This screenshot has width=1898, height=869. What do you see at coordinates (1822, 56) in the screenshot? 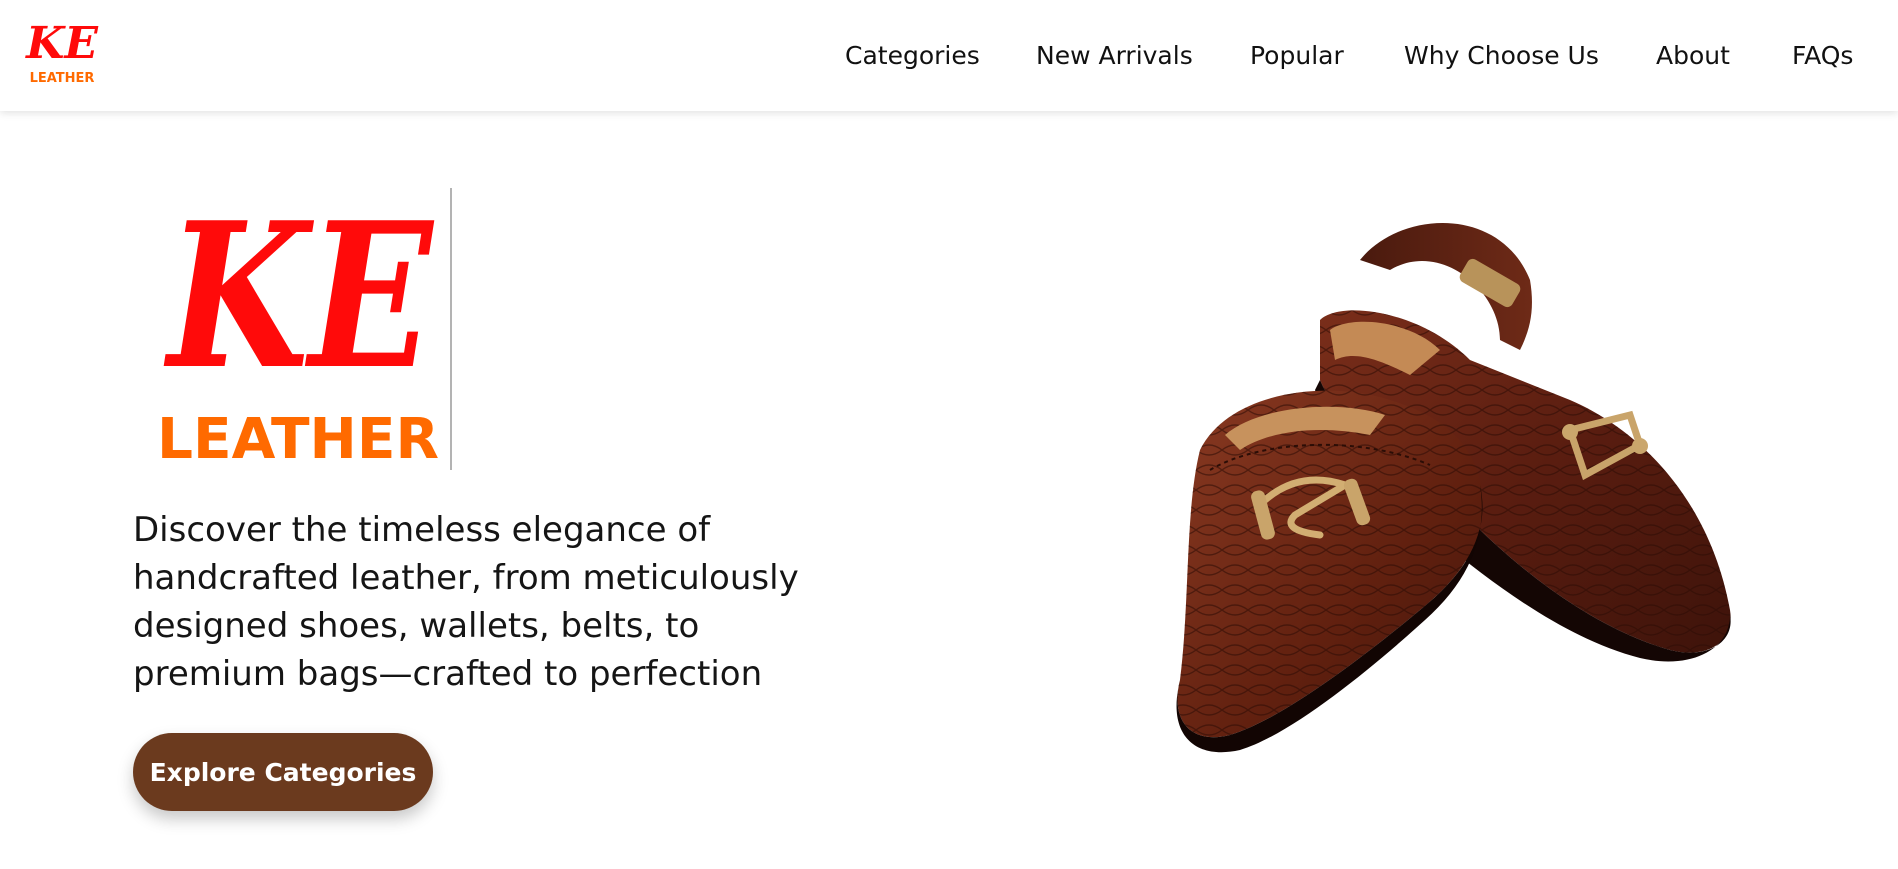
I see `nav-link-faqs: FAQs` at bounding box center [1822, 56].